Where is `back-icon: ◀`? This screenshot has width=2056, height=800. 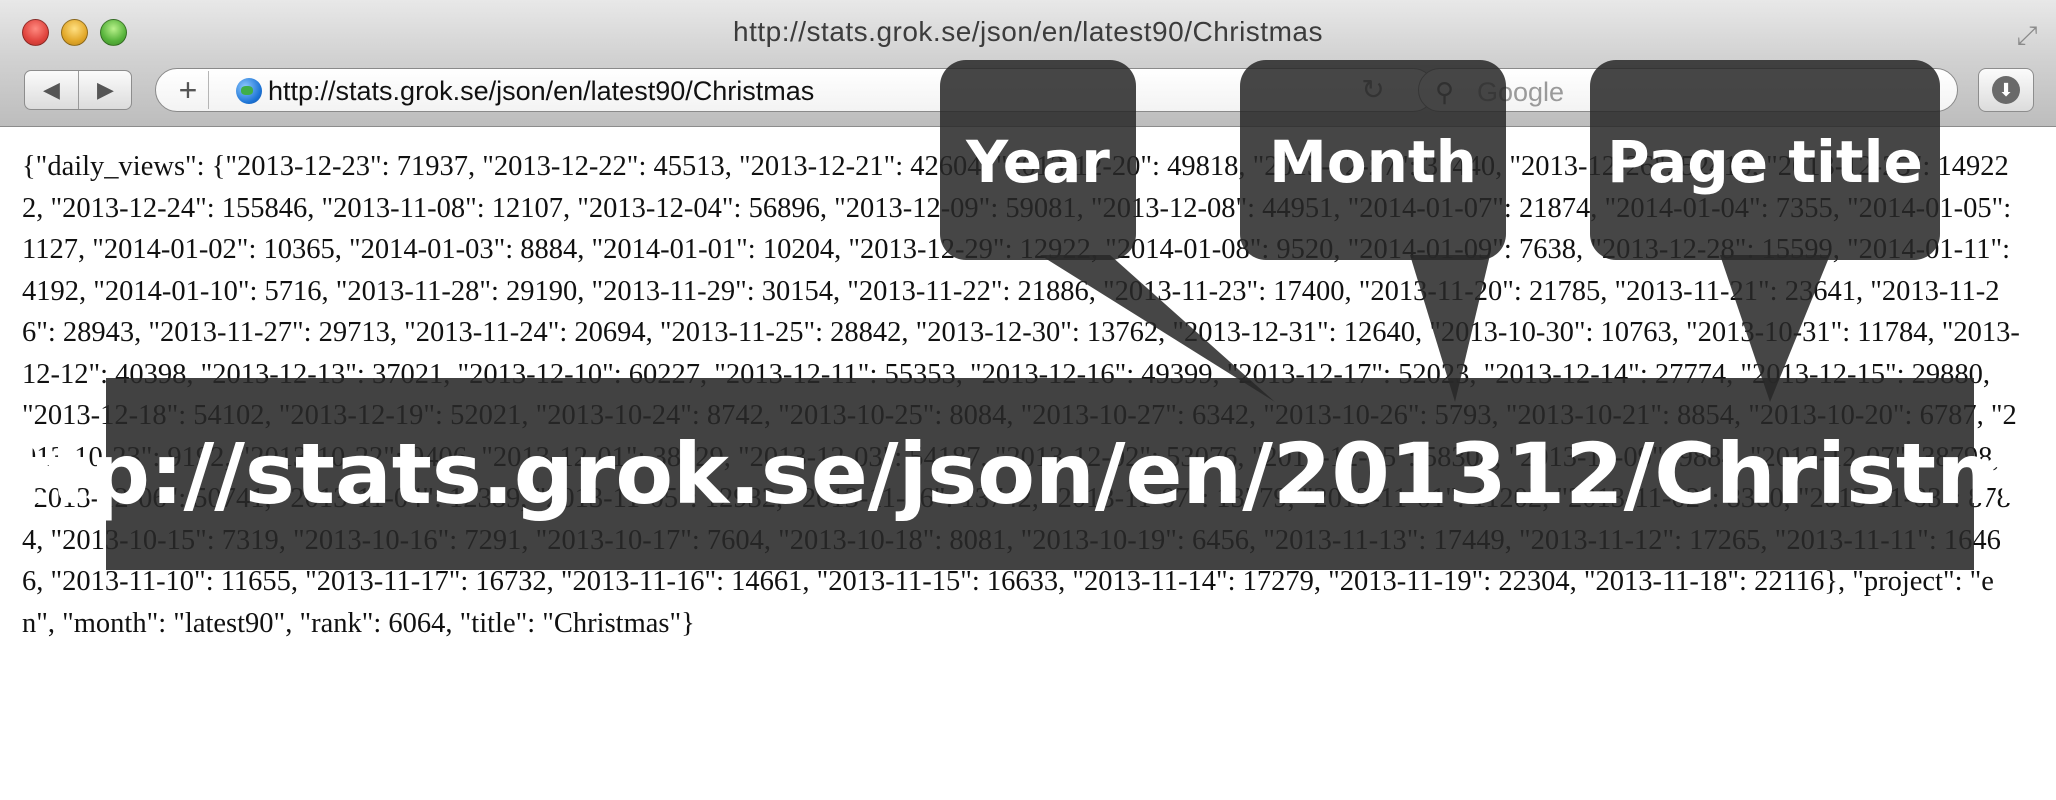 back-icon: ◀ is located at coordinates (51, 89).